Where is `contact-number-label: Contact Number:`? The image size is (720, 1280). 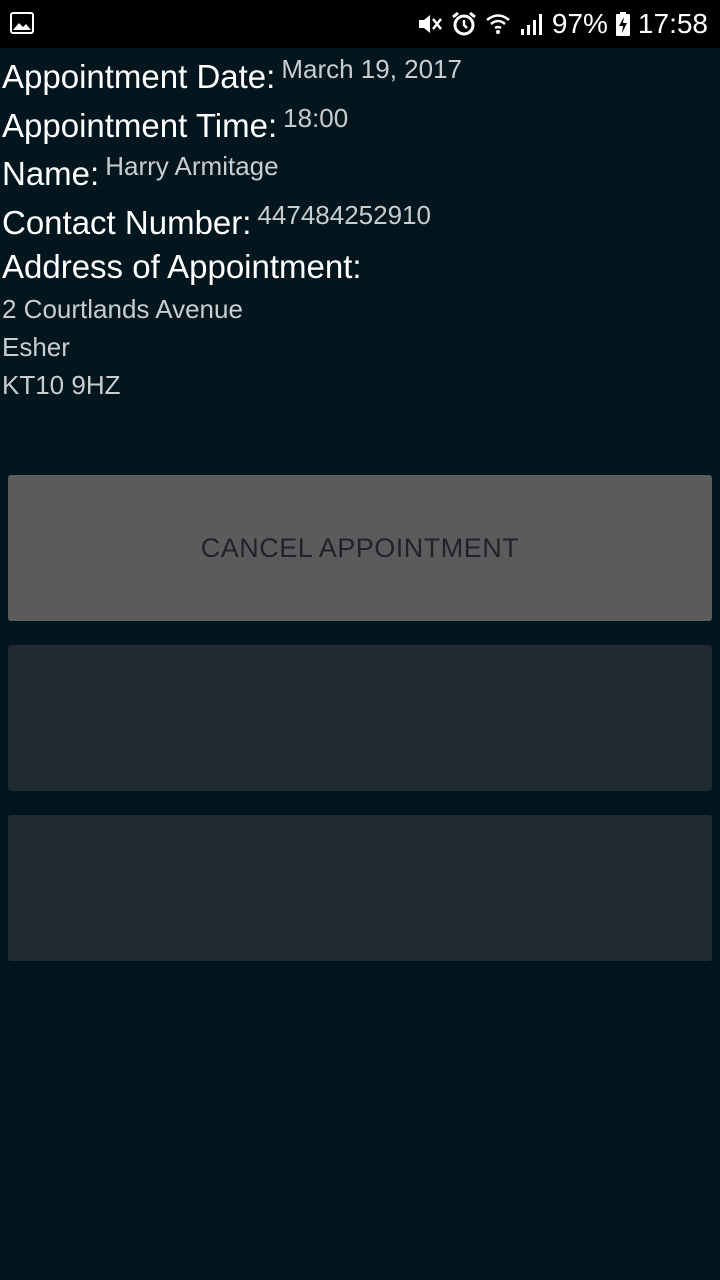 contact-number-label: Contact Number: is located at coordinates (127, 222).